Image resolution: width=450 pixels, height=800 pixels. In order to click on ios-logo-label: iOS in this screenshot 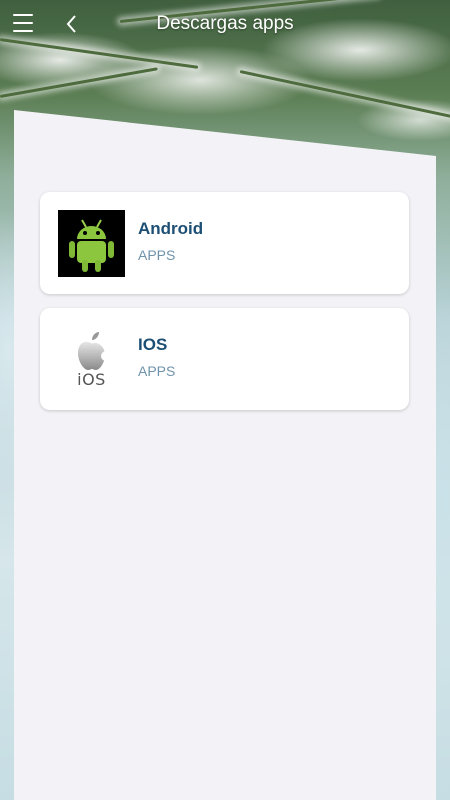, I will do `click(91, 379)`.